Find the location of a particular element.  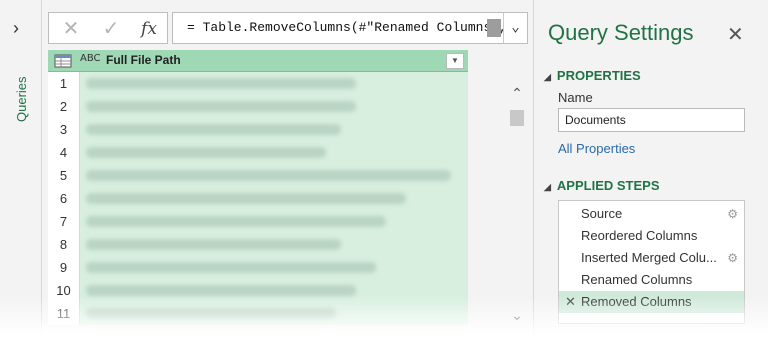

properties-section: ◢ PROPERTIES is located at coordinates (592, 75).